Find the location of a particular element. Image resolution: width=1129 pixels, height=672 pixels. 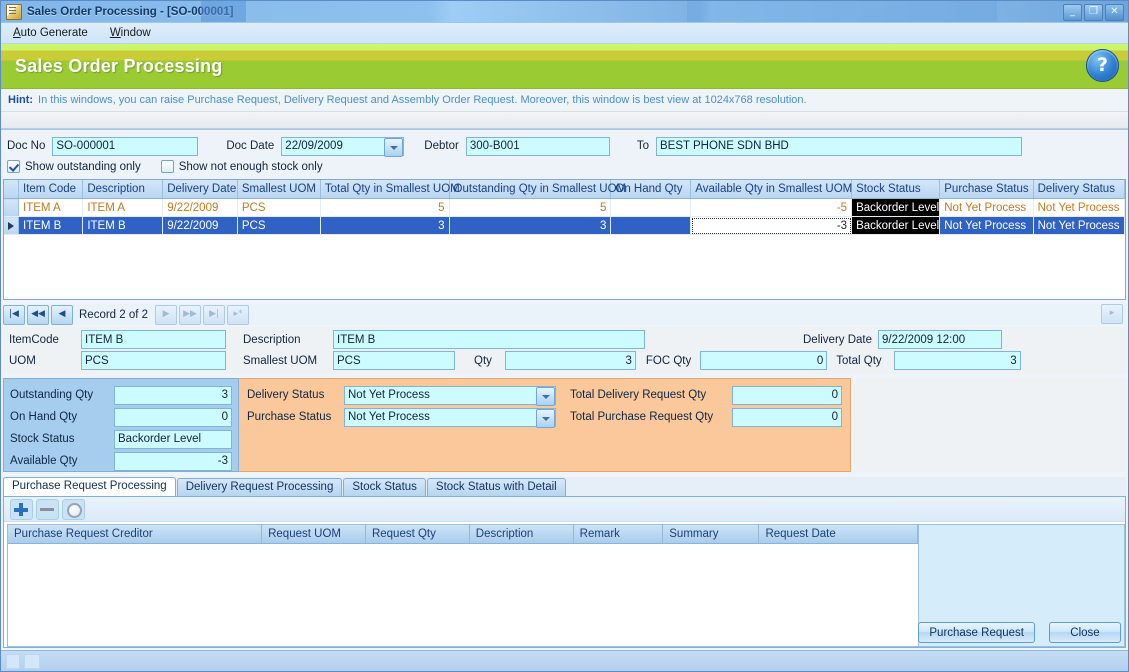

help-question-icon: ? is located at coordinates (1102, 65).